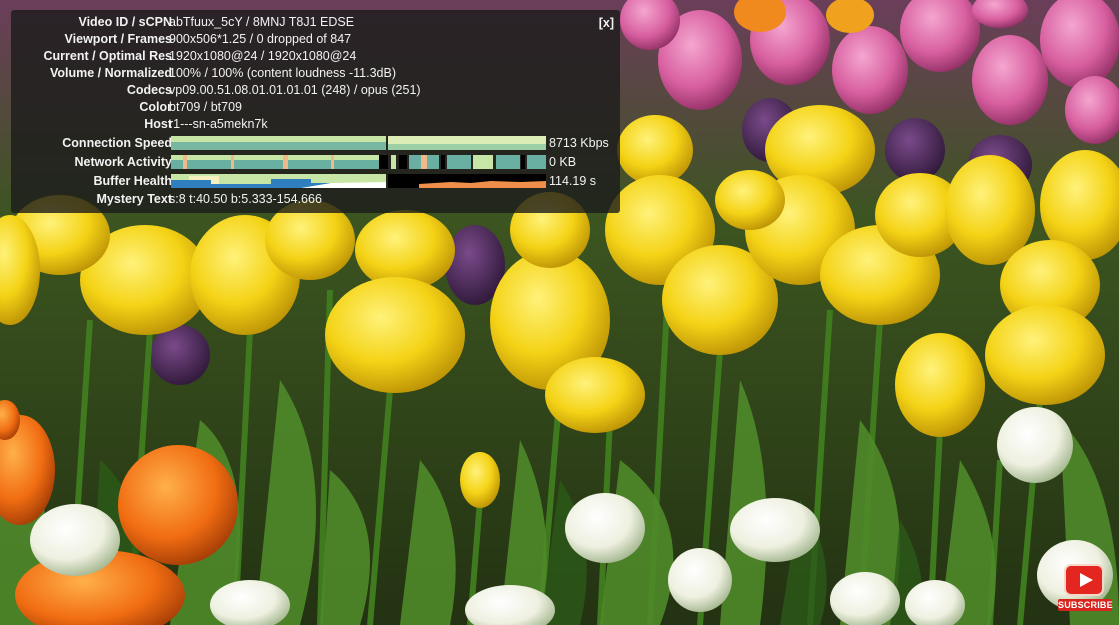 The width and height of the screenshot is (1119, 625). What do you see at coordinates (358, 181) in the screenshot?
I see `buffer-health-graph` at bounding box center [358, 181].